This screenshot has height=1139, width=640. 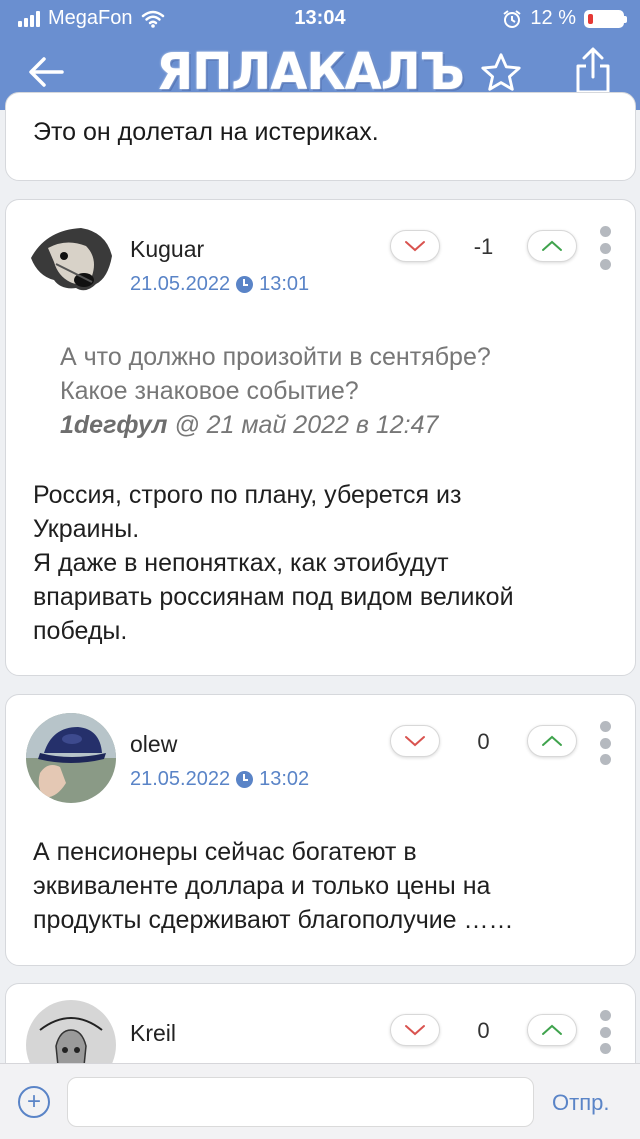 What do you see at coordinates (284, 284) in the screenshot?
I see `comment-time: 13:01` at bounding box center [284, 284].